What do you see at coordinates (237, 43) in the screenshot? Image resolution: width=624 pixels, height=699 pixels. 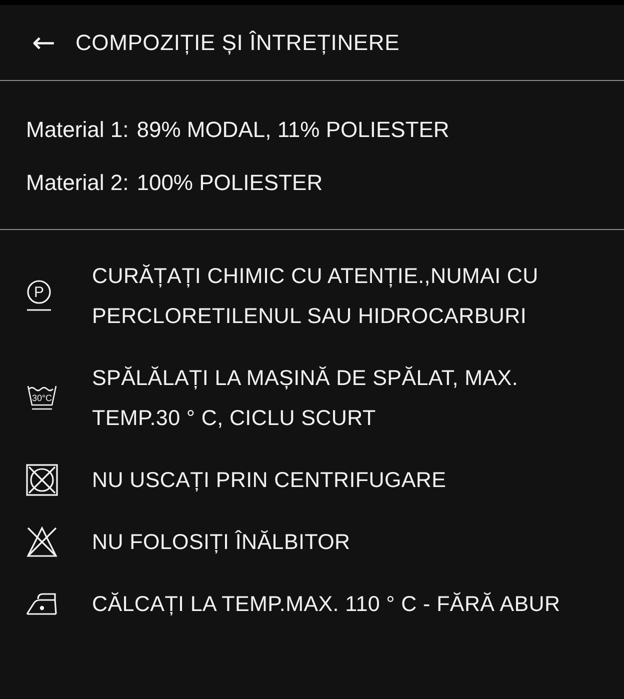 I see `page-title: COMPOZIȚIE ȘI ÎNTREȚINERE` at bounding box center [237, 43].